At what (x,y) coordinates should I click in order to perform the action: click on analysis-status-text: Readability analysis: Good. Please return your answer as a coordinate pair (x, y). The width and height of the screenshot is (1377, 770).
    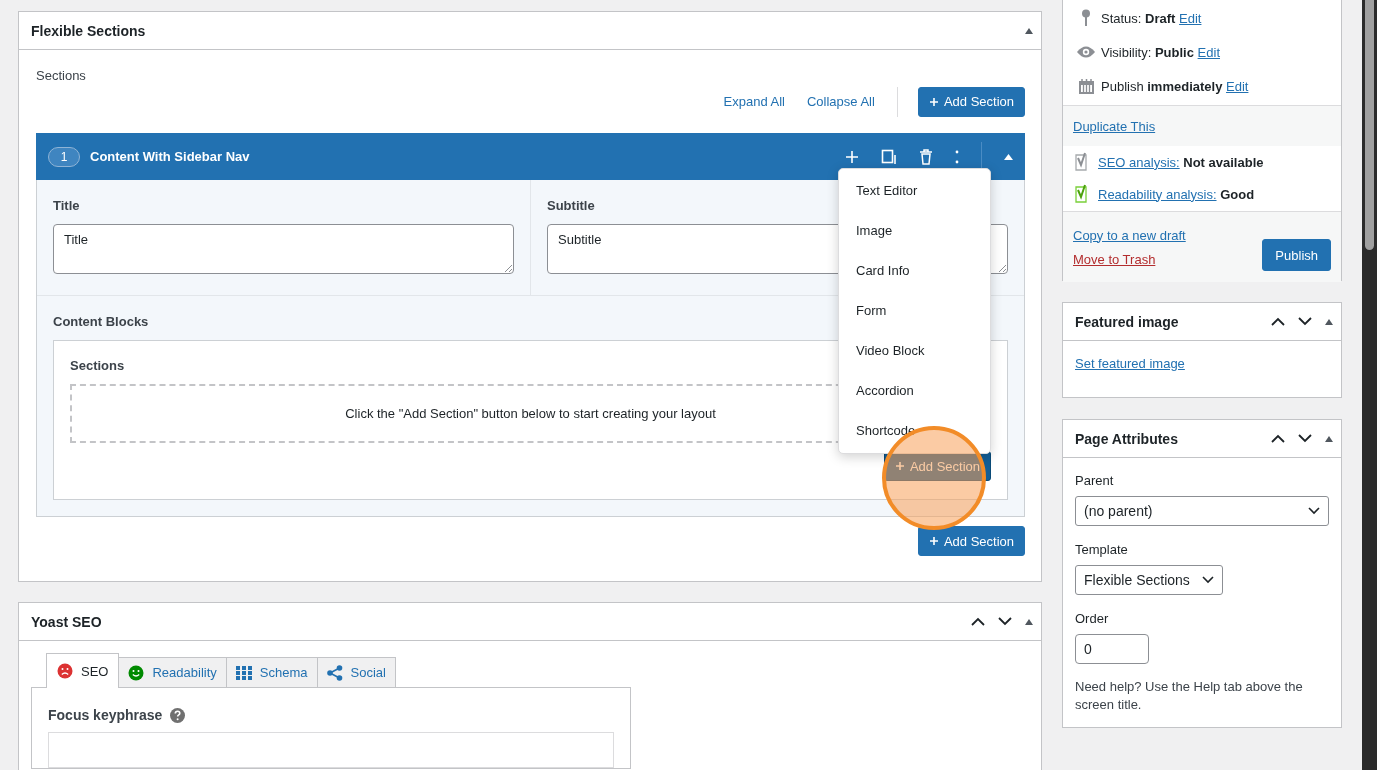
    Looking at the image, I should click on (1176, 194).